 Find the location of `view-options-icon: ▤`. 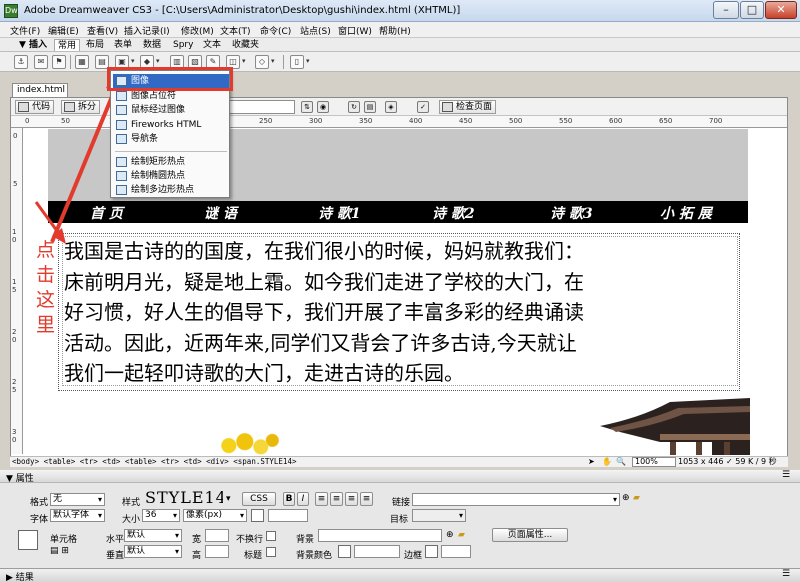

view-options-icon: ▤ is located at coordinates (370, 107).